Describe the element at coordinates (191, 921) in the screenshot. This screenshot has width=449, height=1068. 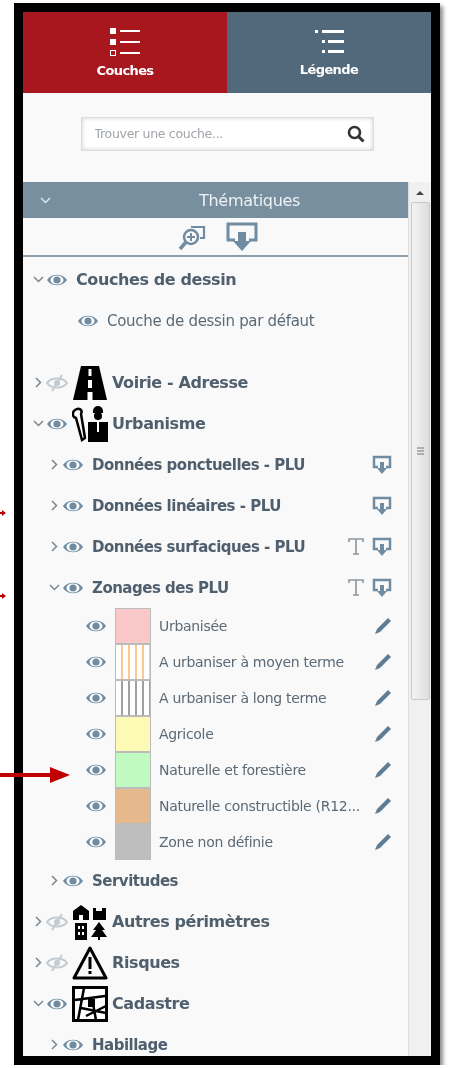
I see `layer-label: Autres périmètres` at that location.